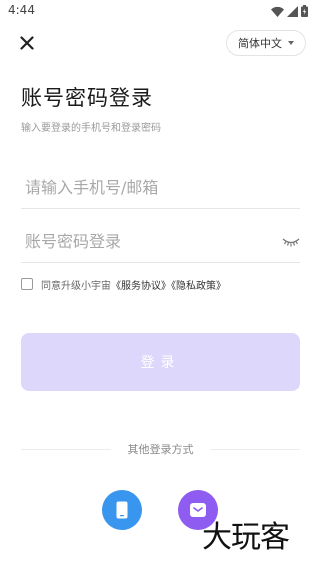 The height and width of the screenshot is (569, 320). I want to click on phone-login-button, so click(122, 510).